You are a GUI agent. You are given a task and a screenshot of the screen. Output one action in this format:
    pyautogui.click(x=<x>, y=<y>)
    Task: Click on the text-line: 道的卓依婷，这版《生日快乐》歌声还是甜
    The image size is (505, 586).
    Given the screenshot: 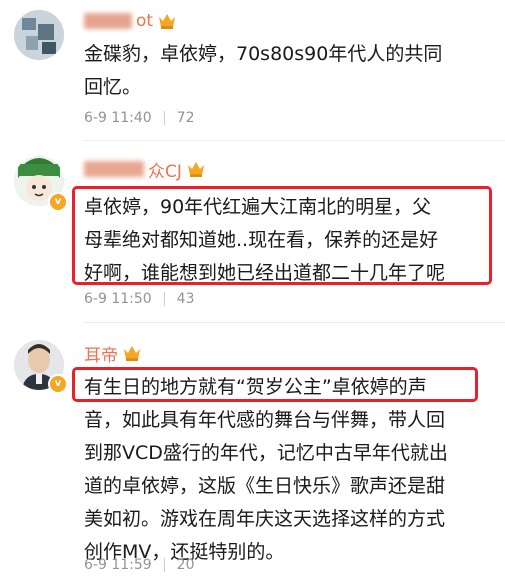 What is the action you would take?
    pyautogui.click(x=265, y=486)
    